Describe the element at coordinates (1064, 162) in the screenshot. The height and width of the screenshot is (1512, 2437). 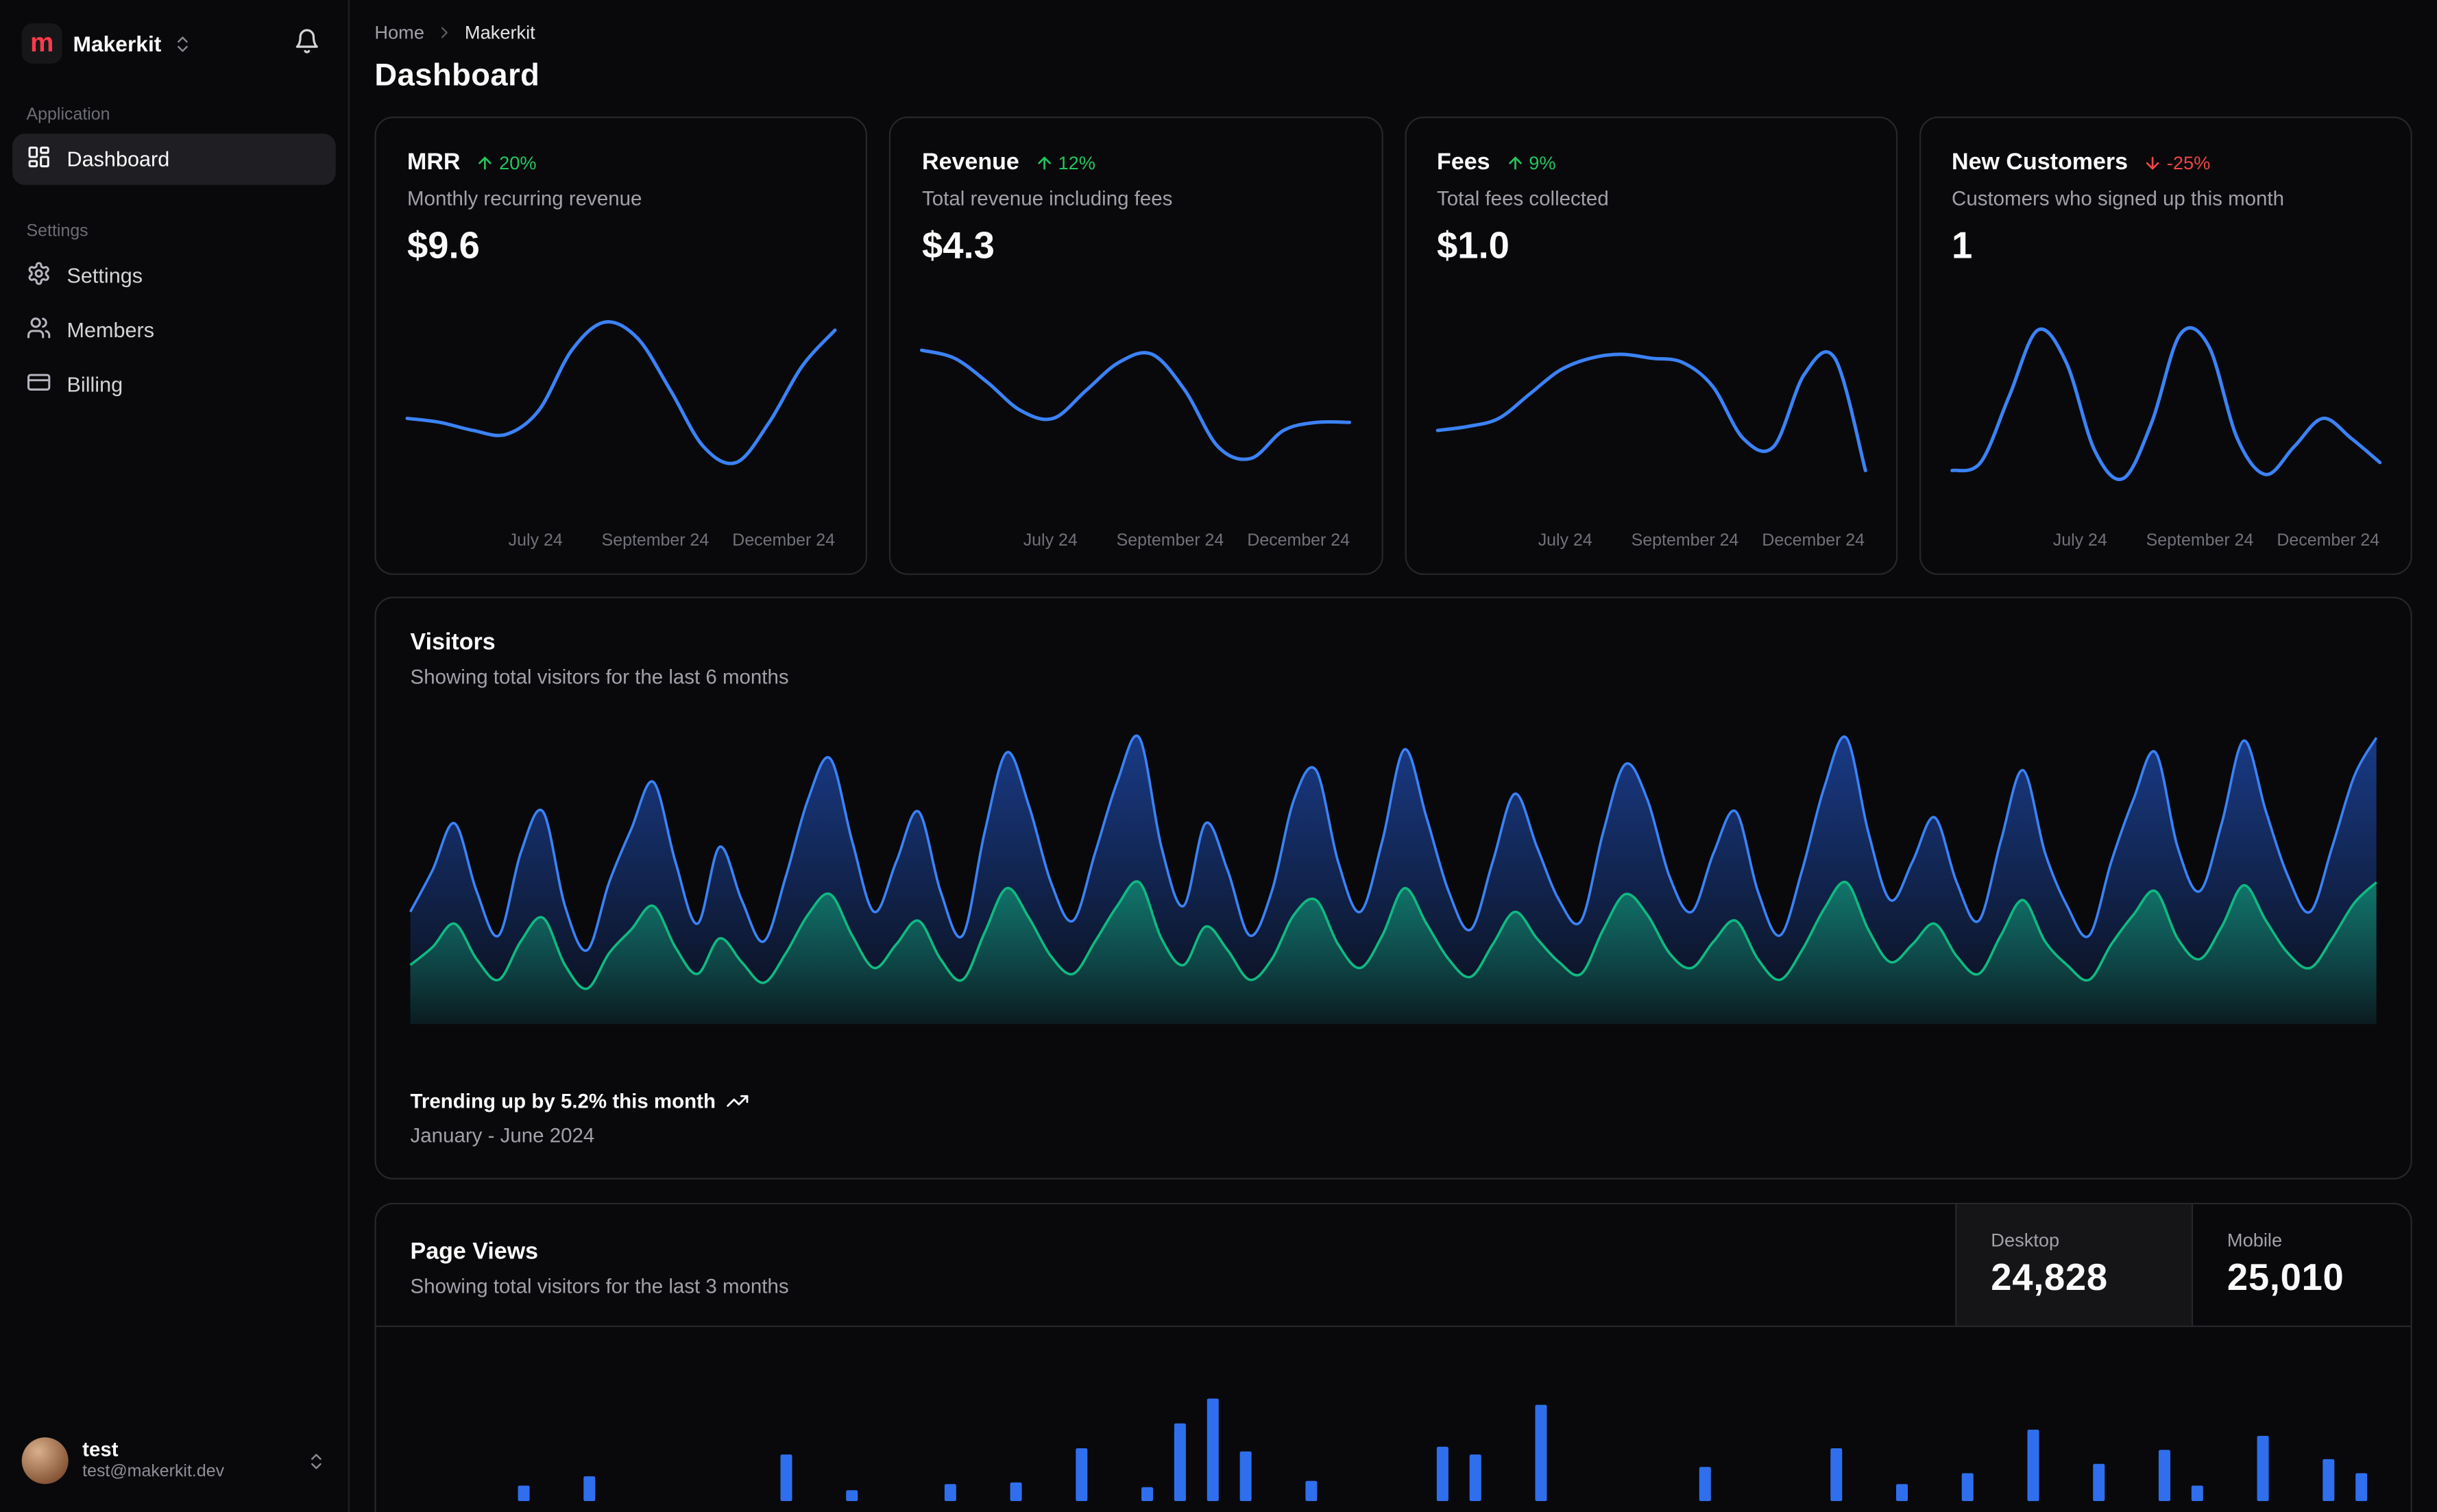
I see `trend-badge: 12%` at that location.